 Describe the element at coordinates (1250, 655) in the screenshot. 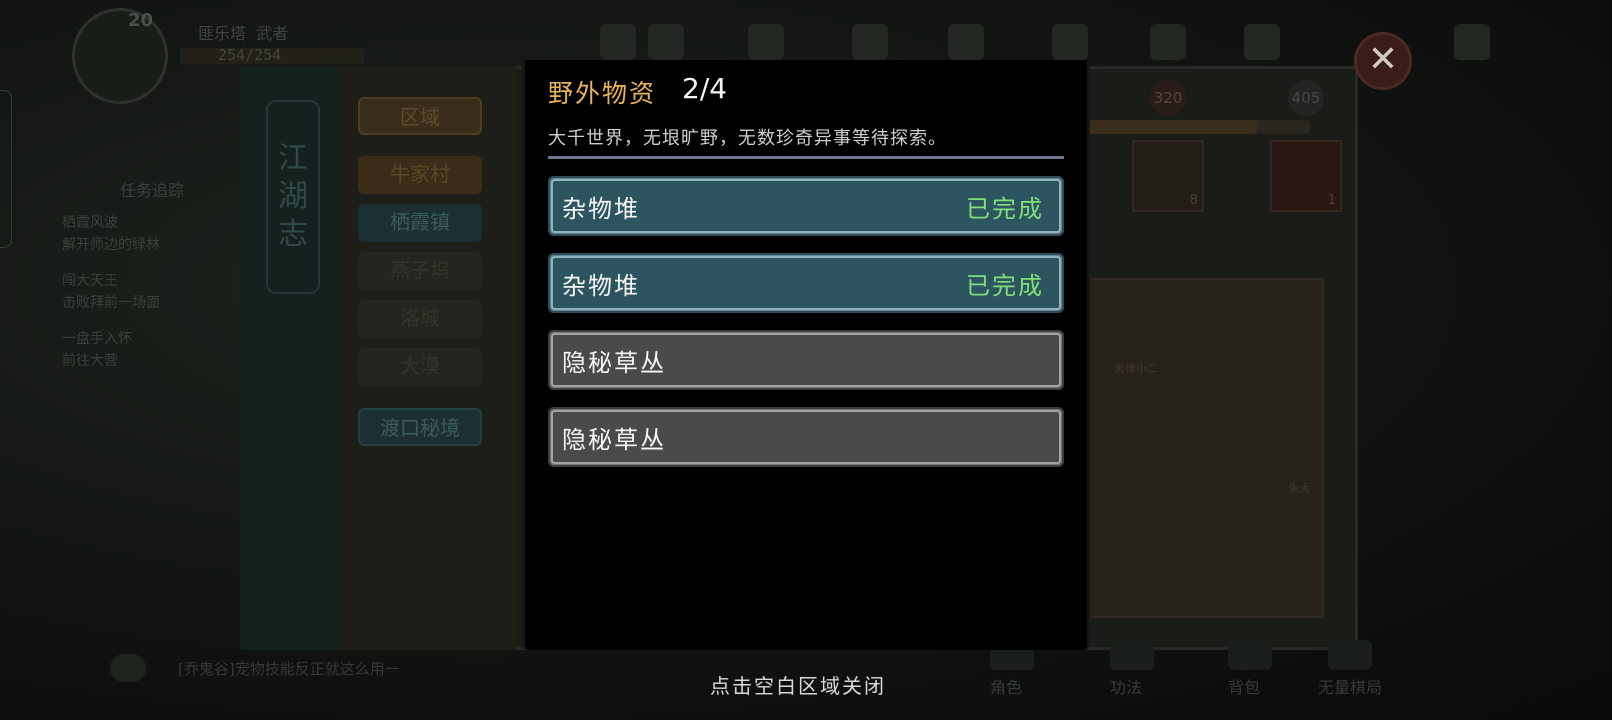

I see `bag-icon` at that location.